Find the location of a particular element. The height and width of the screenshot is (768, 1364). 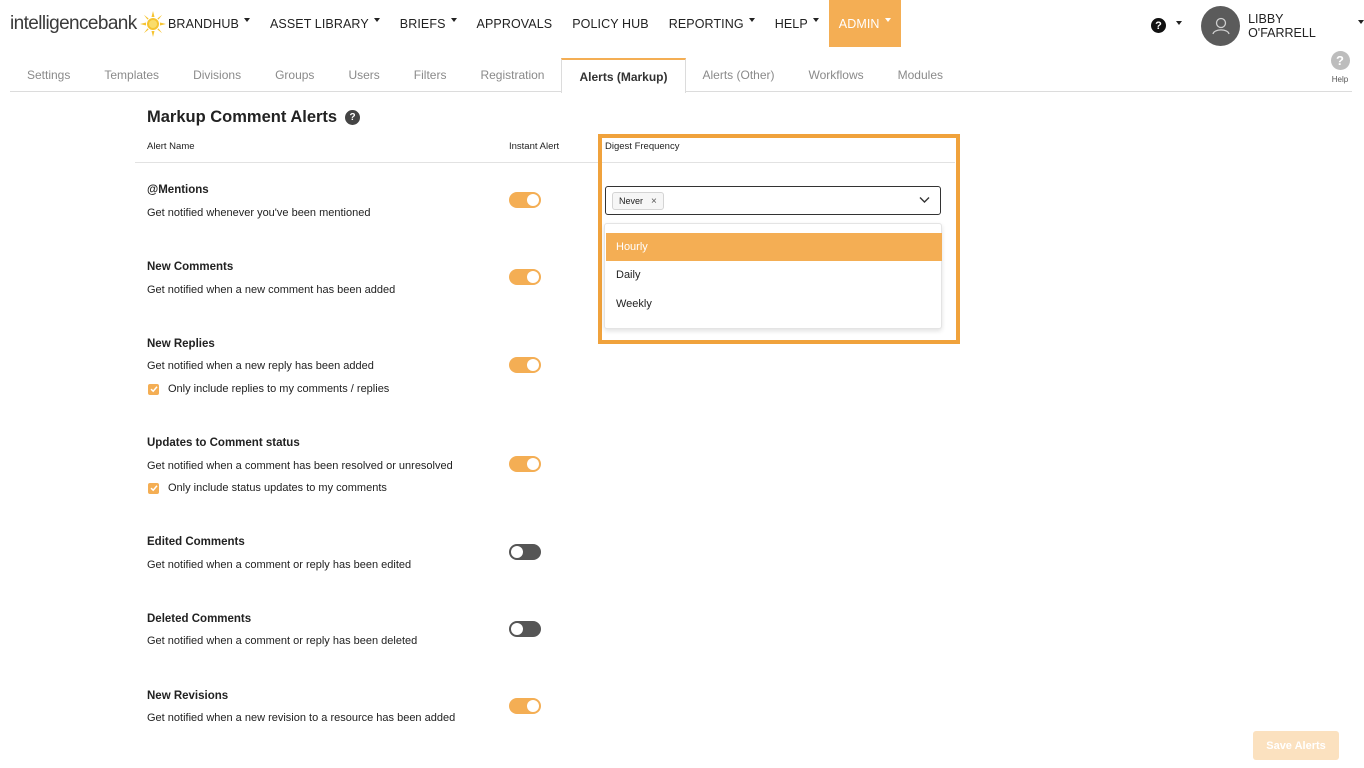

alert-name: Edited Comments is located at coordinates (196, 542).